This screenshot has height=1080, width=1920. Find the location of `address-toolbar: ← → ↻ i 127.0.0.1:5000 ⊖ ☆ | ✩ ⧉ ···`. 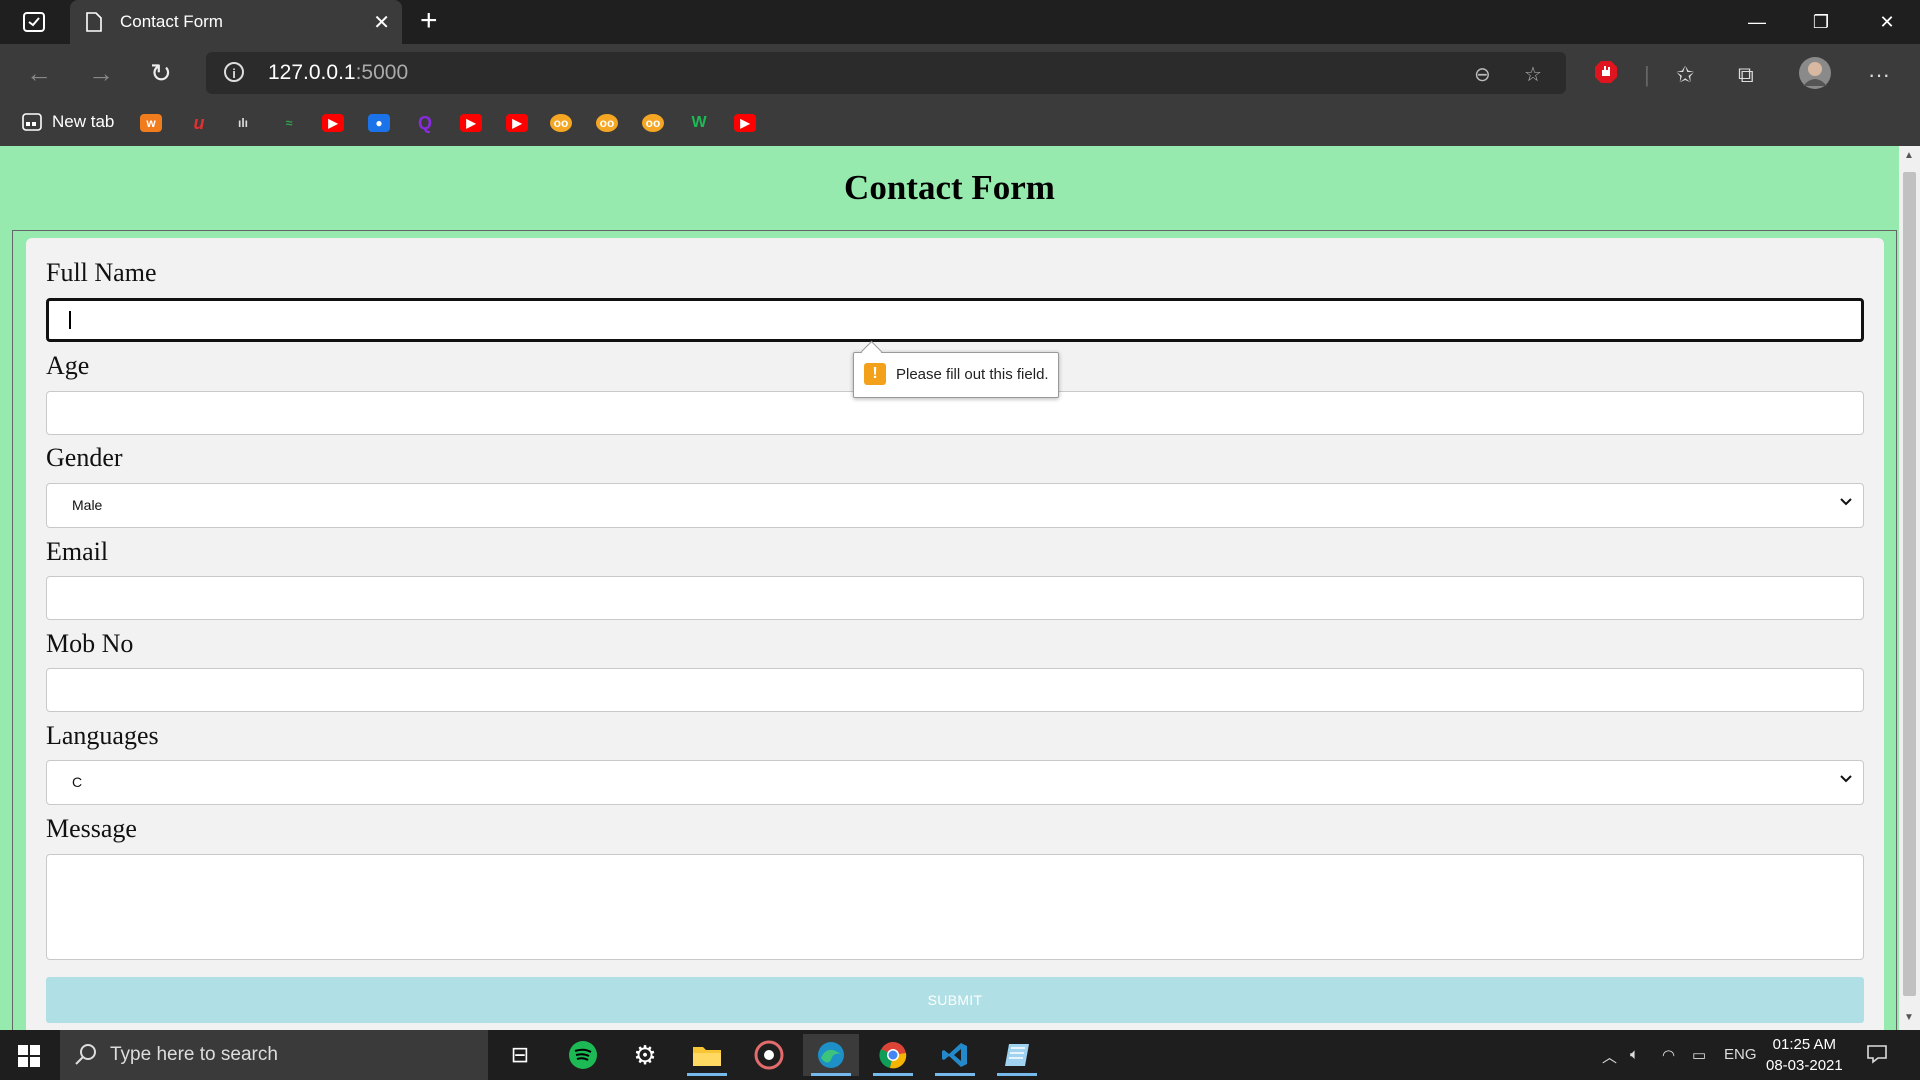

address-toolbar: ← → ↻ i 127.0.0.1:5000 ⊖ ☆ | ✩ ⧉ ··· is located at coordinates (960, 73).